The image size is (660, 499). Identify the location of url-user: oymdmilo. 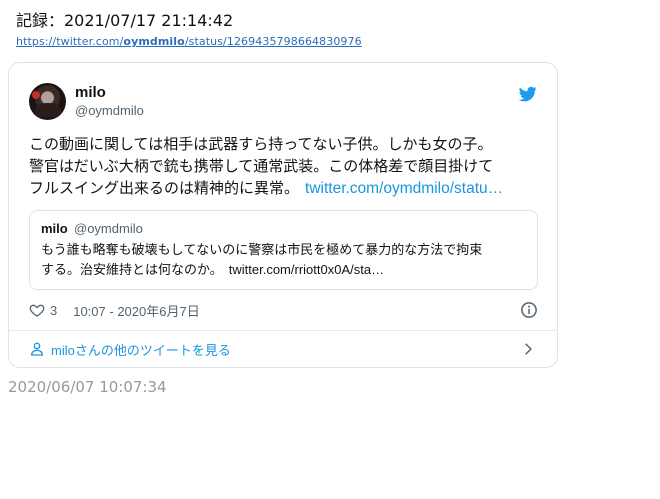
(154, 41).